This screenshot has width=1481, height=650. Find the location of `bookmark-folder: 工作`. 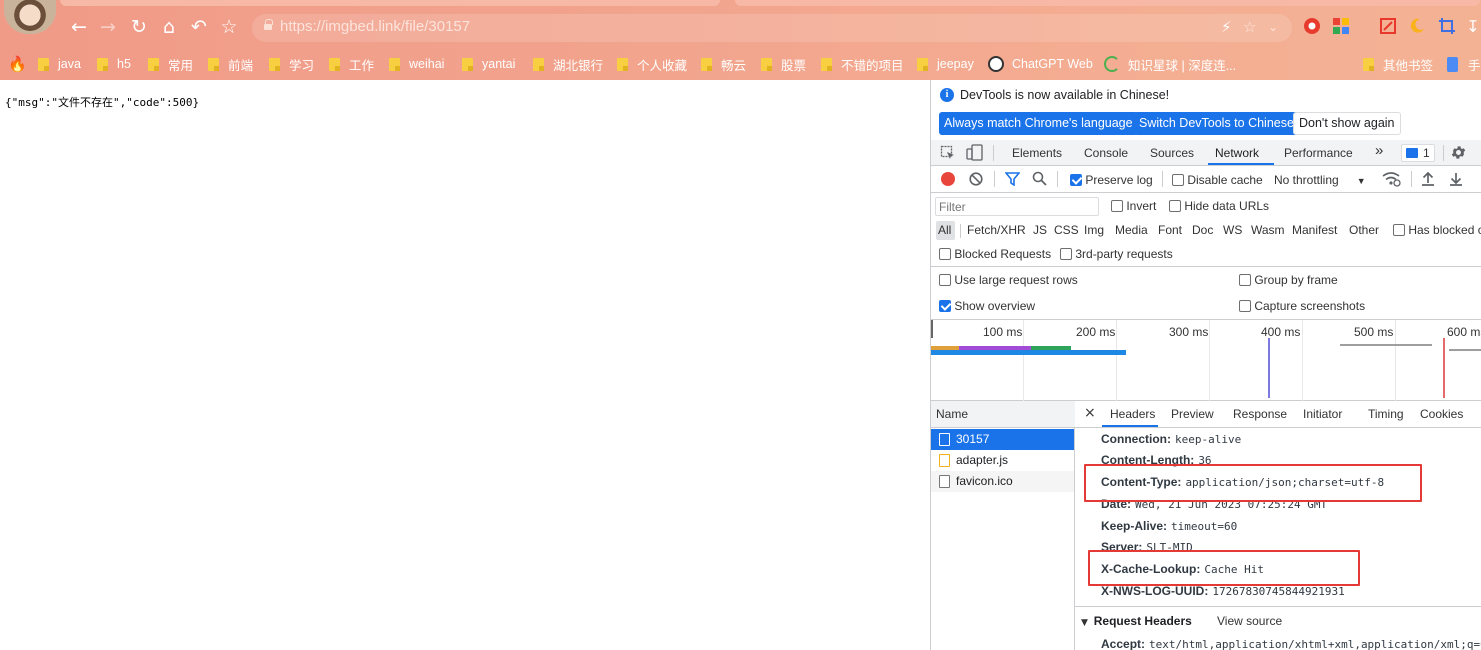

bookmark-folder: 工作 is located at coordinates (351, 64).